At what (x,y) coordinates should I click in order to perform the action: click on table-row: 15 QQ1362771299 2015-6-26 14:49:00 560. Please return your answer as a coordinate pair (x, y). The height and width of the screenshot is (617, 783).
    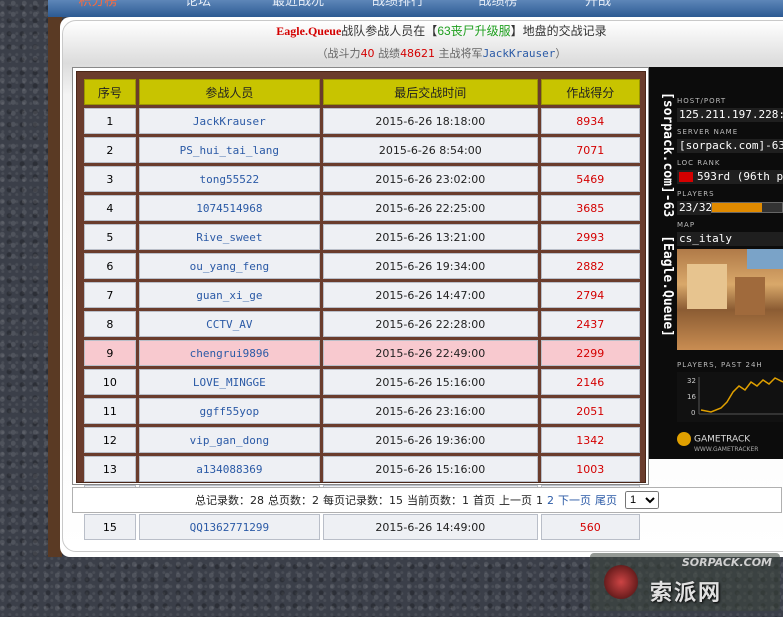
    Looking at the image, I should click on (362, 527).